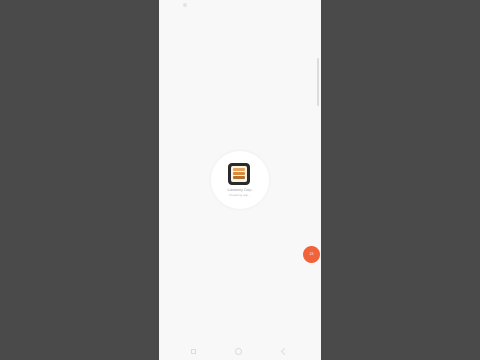 This screenshot has height=360, width=480. What do you see at coordinates (193, 351) in the screenshot?
I see `recents-icon` at bounding box center [193, 351].